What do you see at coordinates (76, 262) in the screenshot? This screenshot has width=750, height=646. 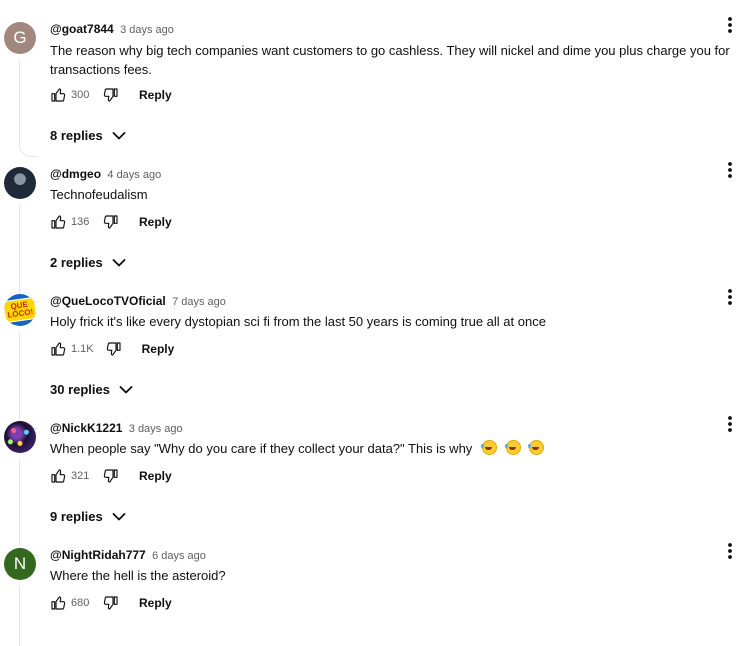 I see `replies-count: 2 replies` at bounding box center [76, 262].